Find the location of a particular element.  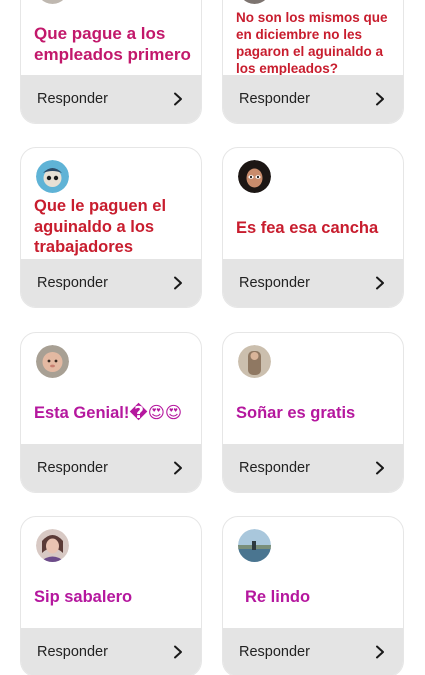

message-text: Soñar es gratis is located at coordinates (296, 413).